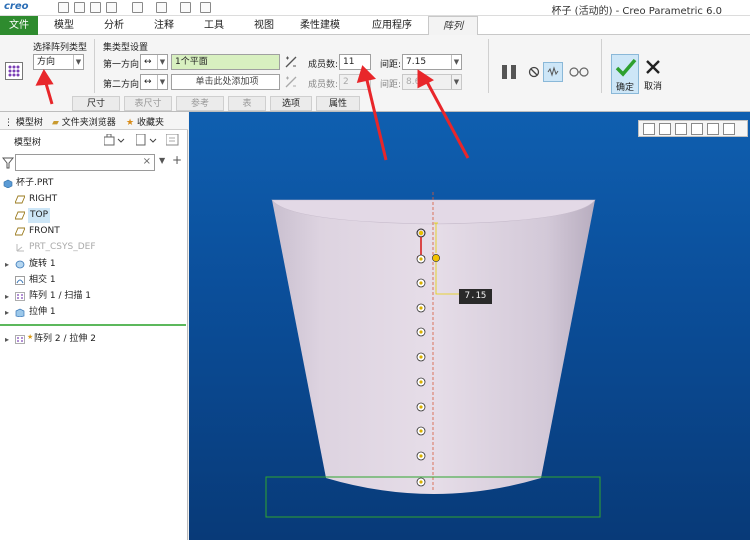 The image size is (750, 540). What do you see at coordinates (64, 25) in the screenshot?
I see `tab-model: 模型` at bounding box center [64, 25].